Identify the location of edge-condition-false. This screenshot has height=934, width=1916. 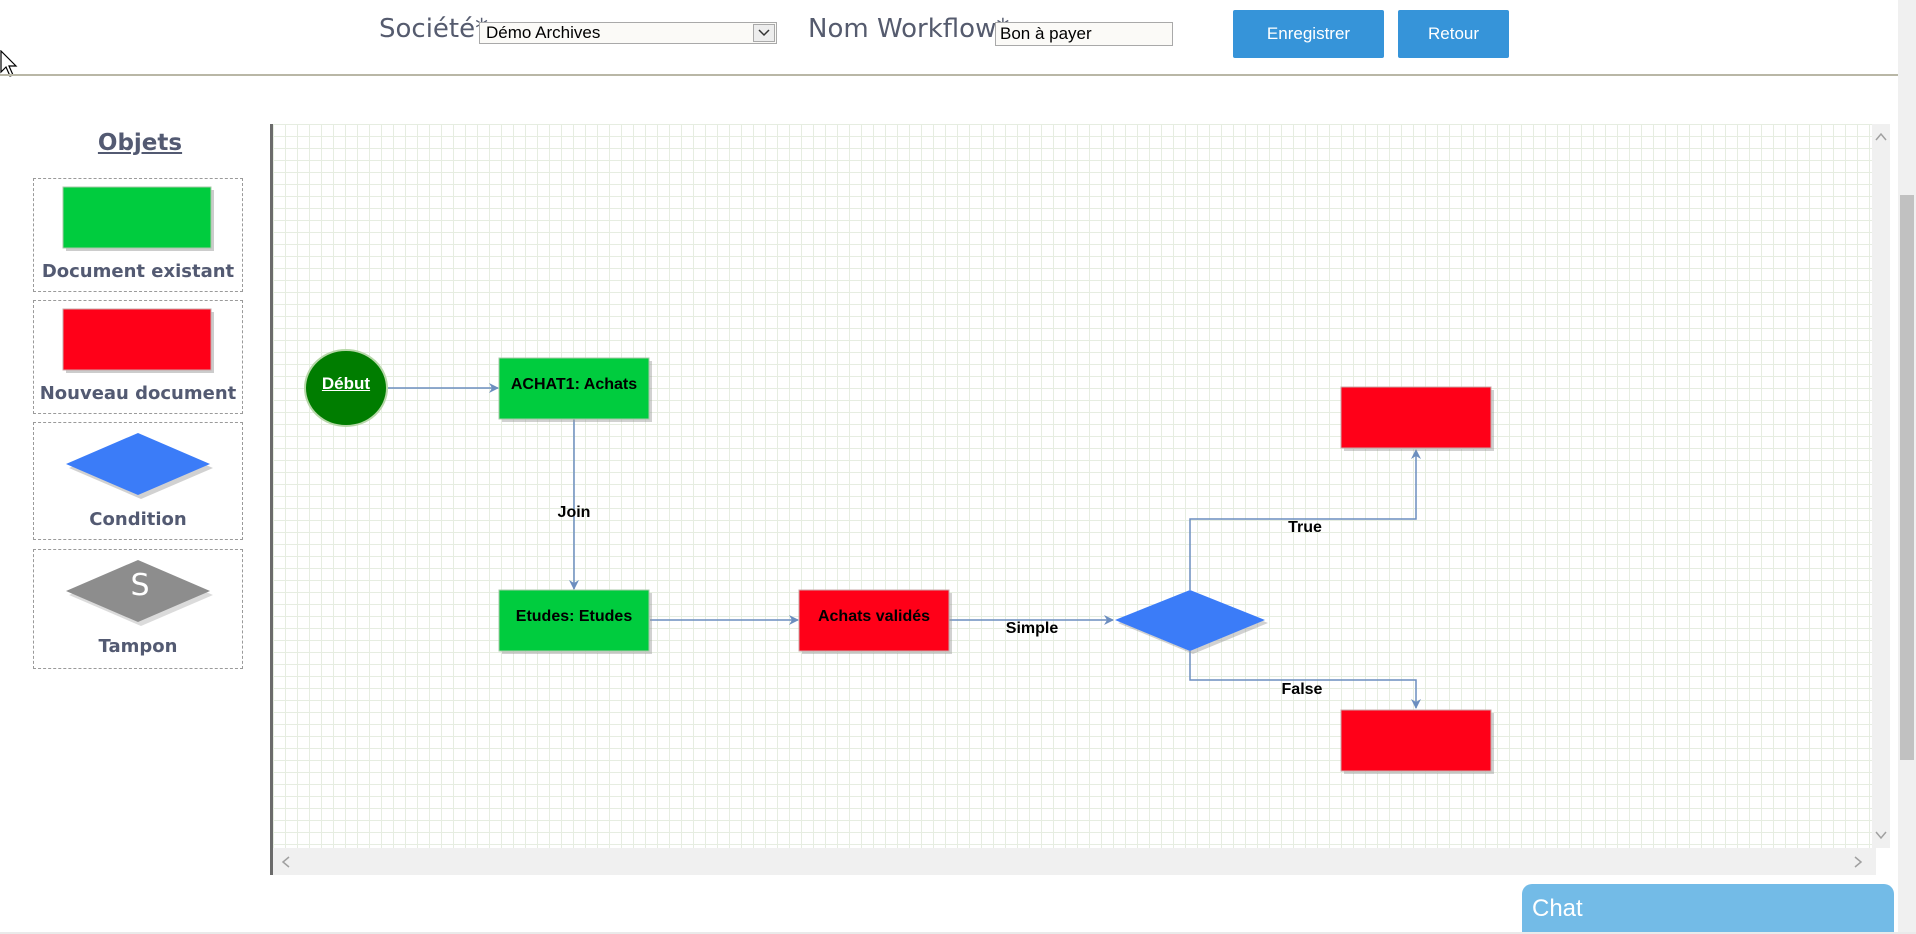
(1305, 680).